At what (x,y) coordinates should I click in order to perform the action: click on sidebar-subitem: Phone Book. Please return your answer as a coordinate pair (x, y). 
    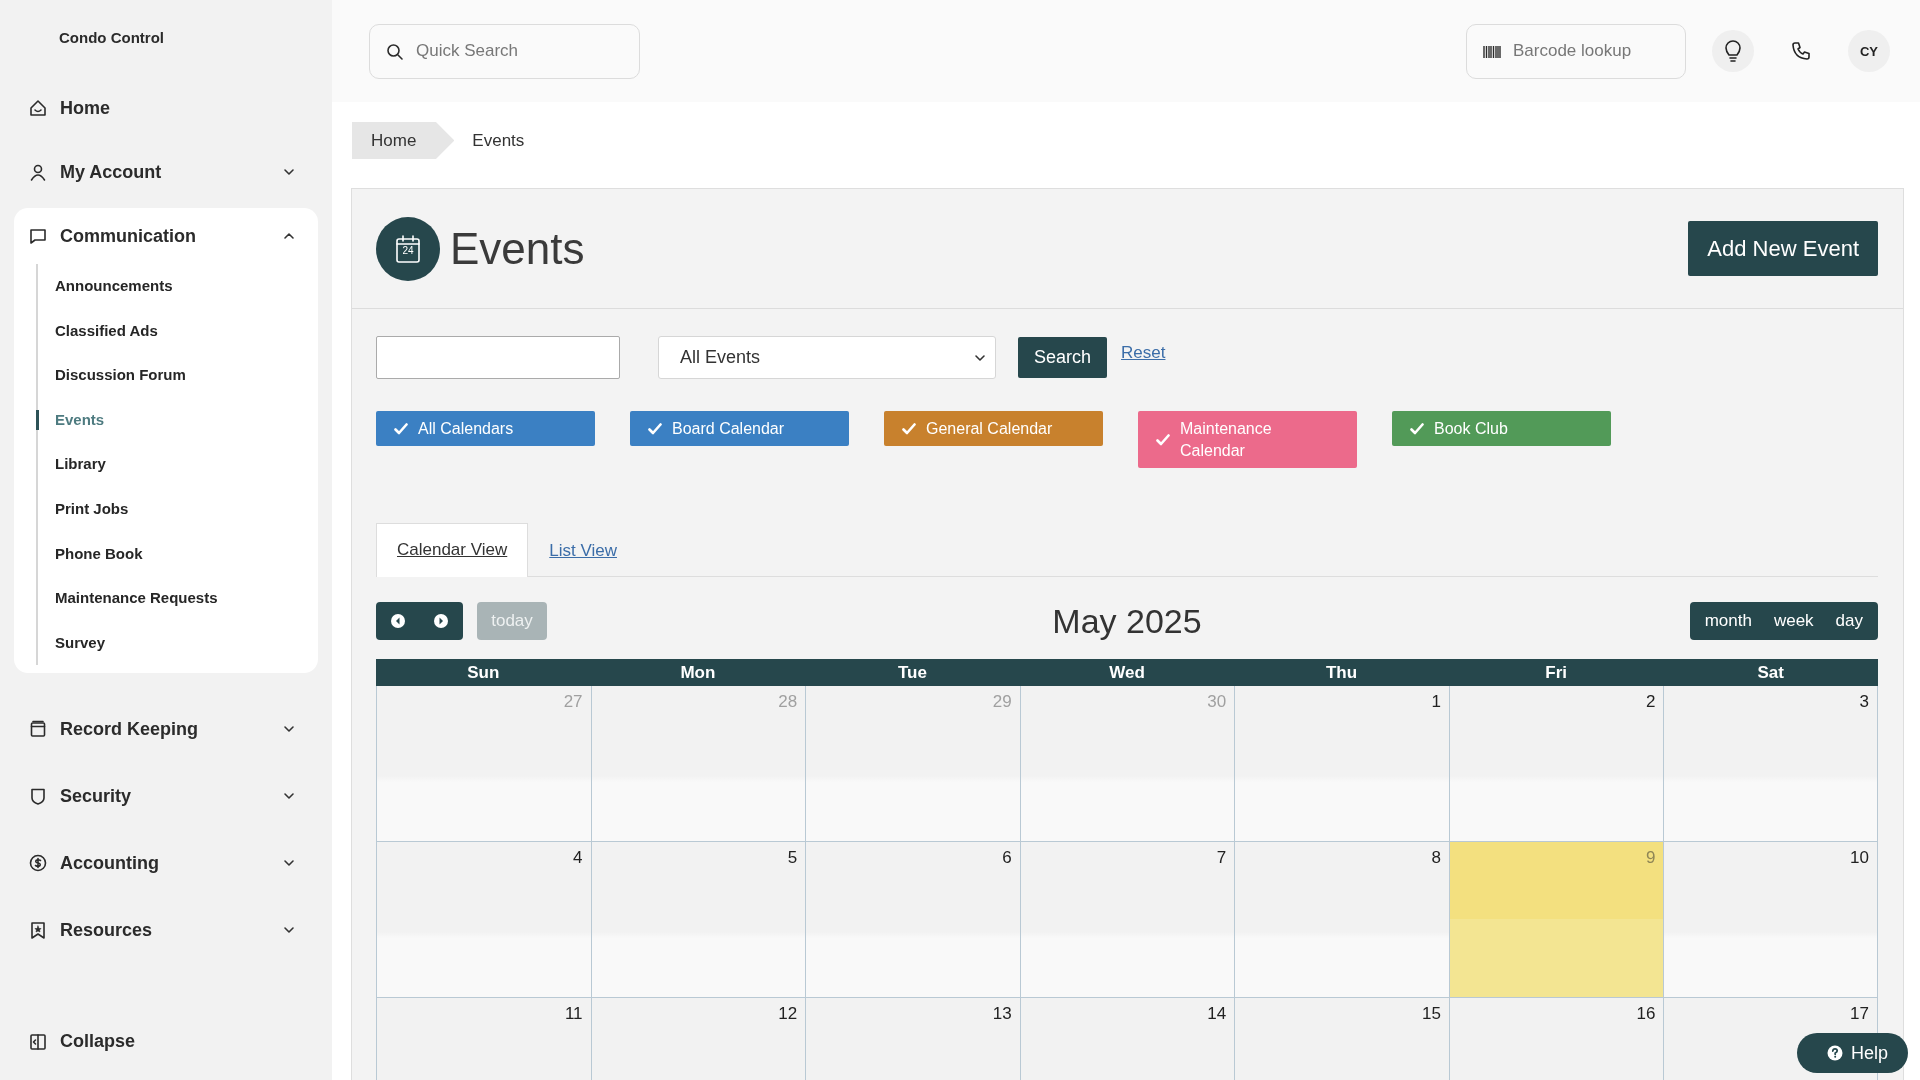
    Looking at the image, I should click on (177, 554).